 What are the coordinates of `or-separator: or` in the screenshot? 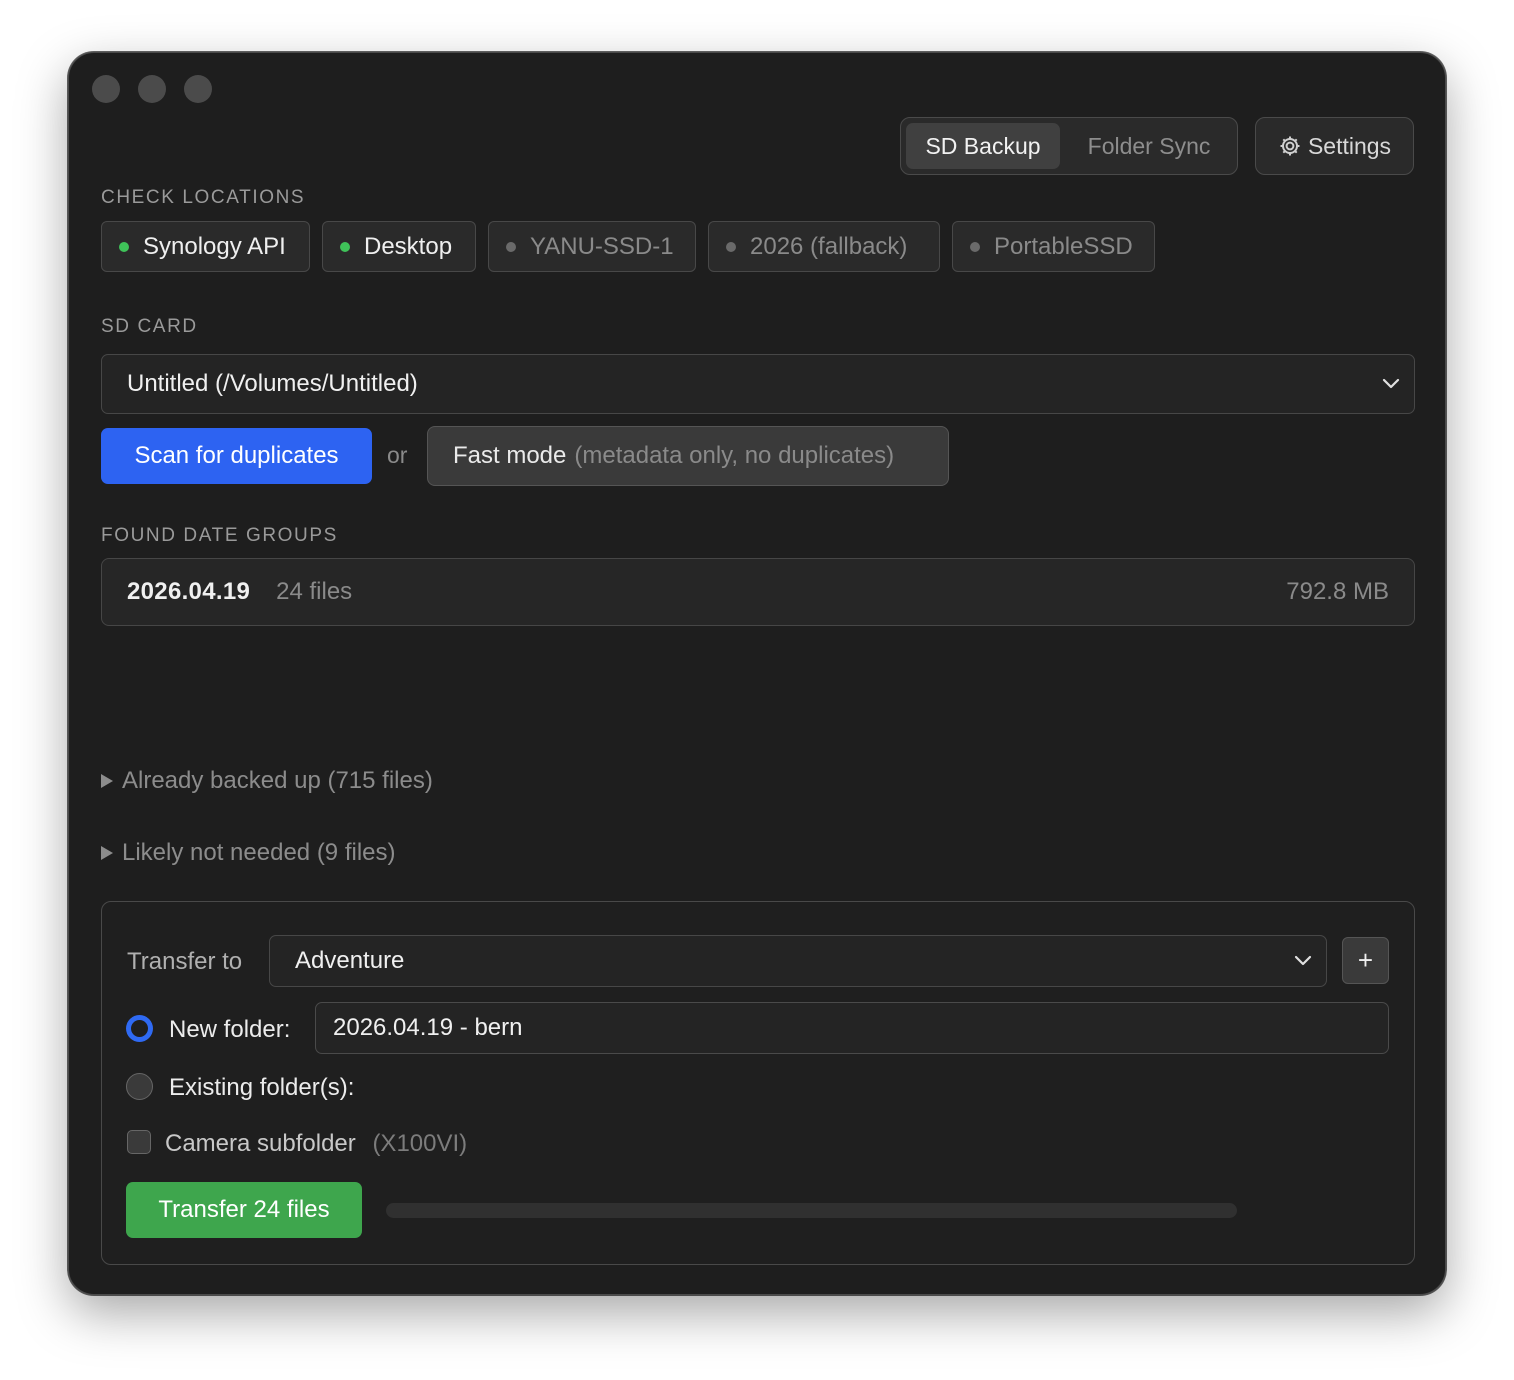 It's located at (397, 455).